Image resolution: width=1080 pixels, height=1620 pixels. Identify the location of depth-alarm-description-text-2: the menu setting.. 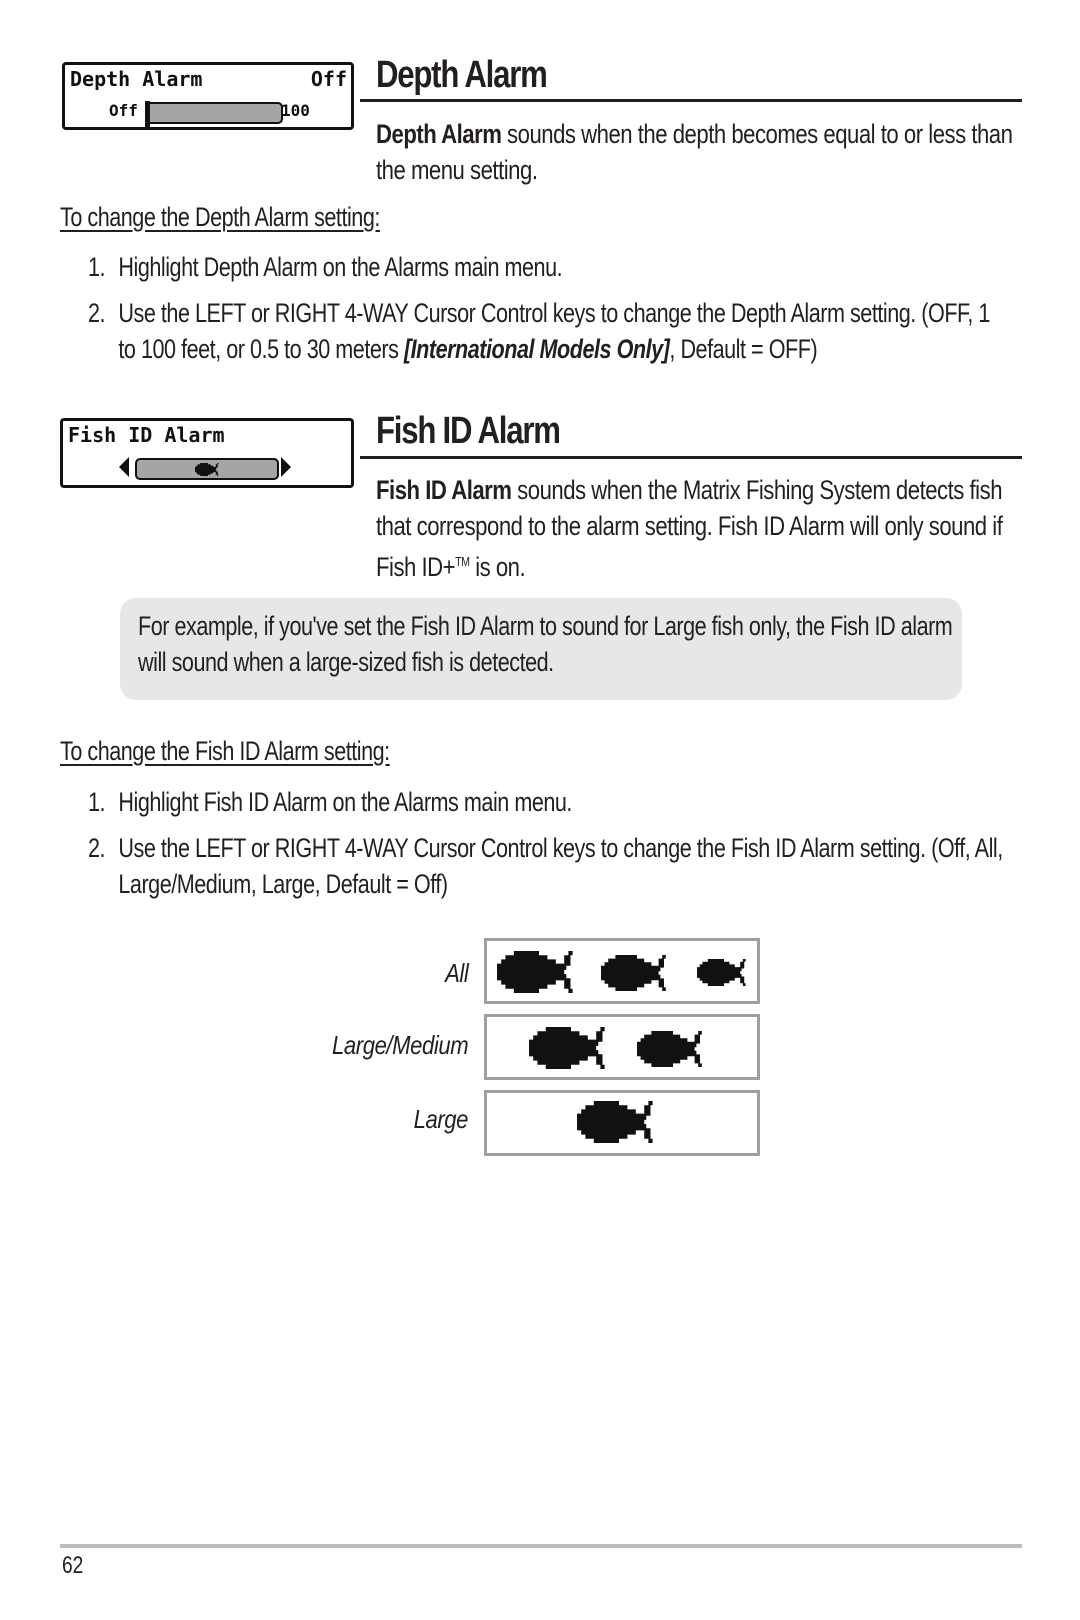
(457, 170).